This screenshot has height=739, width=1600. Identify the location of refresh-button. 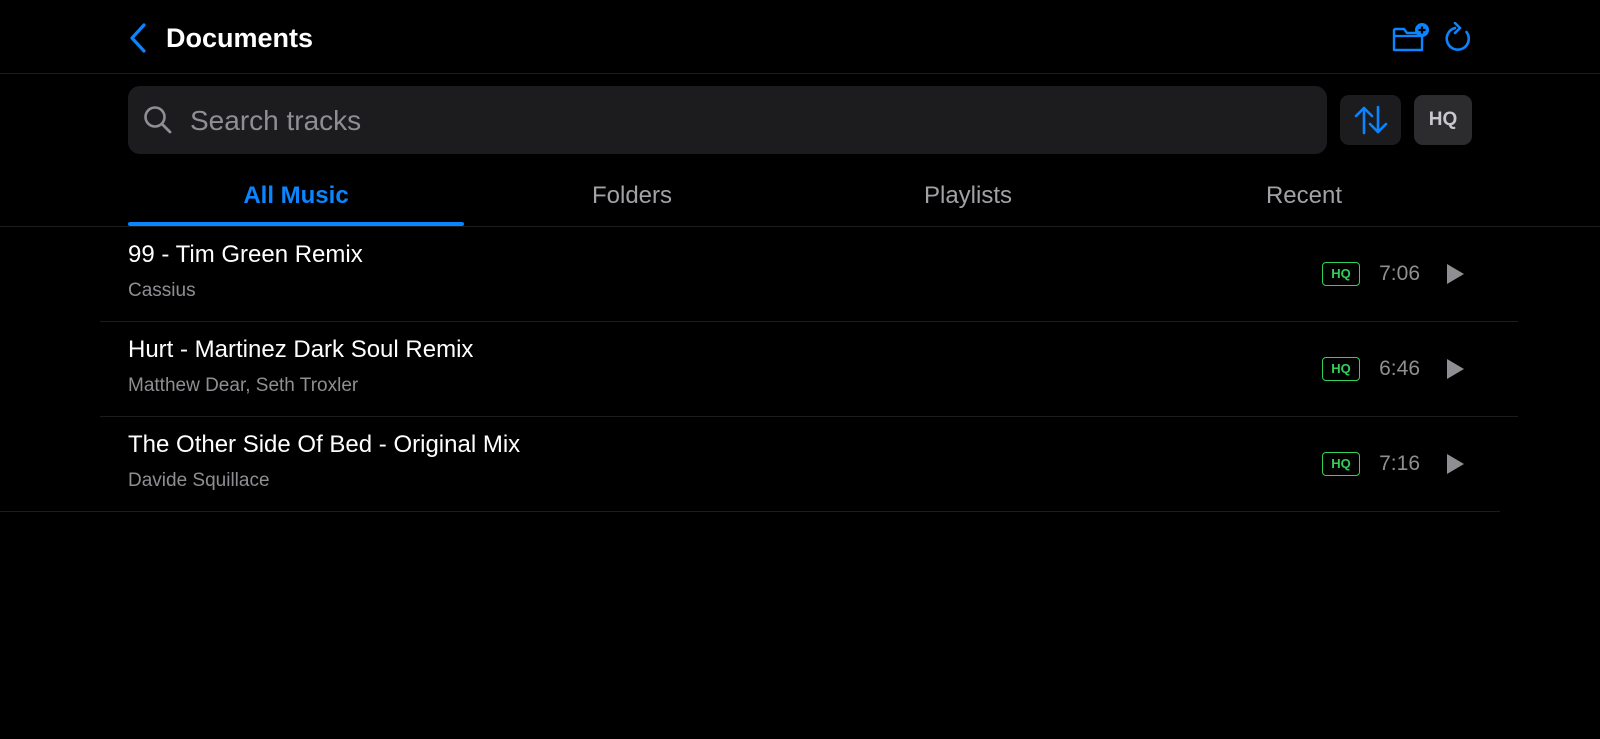
(1458, 38).